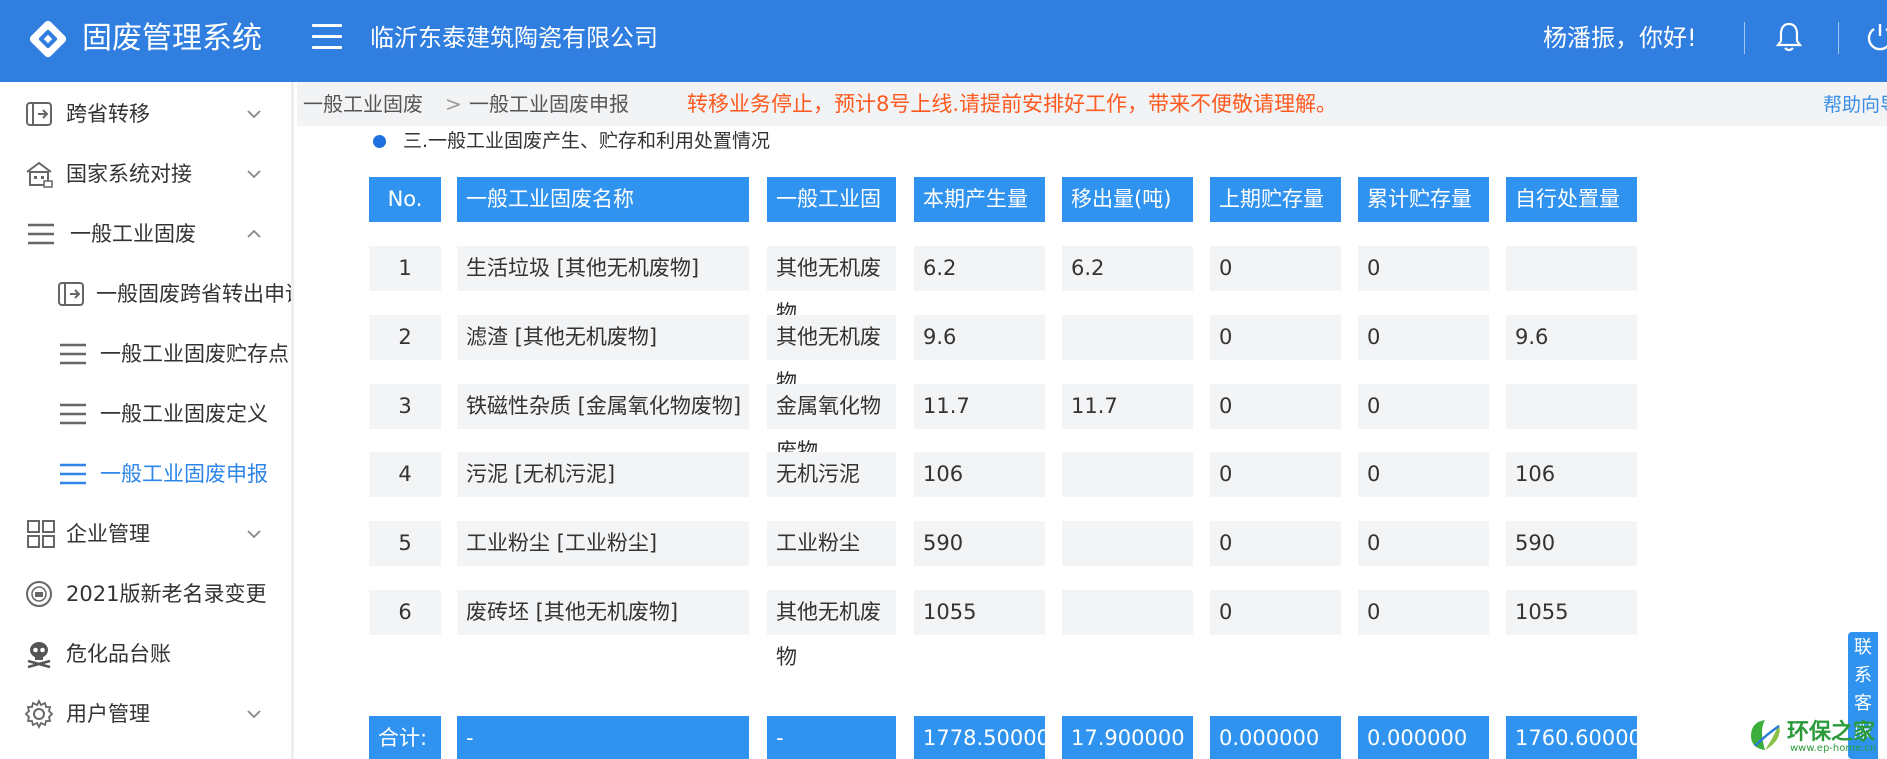  Describe the element at coordinates (184, 474) in the screenshot. I see `sidebar-item-label: 一般工业固废申报` at that location.